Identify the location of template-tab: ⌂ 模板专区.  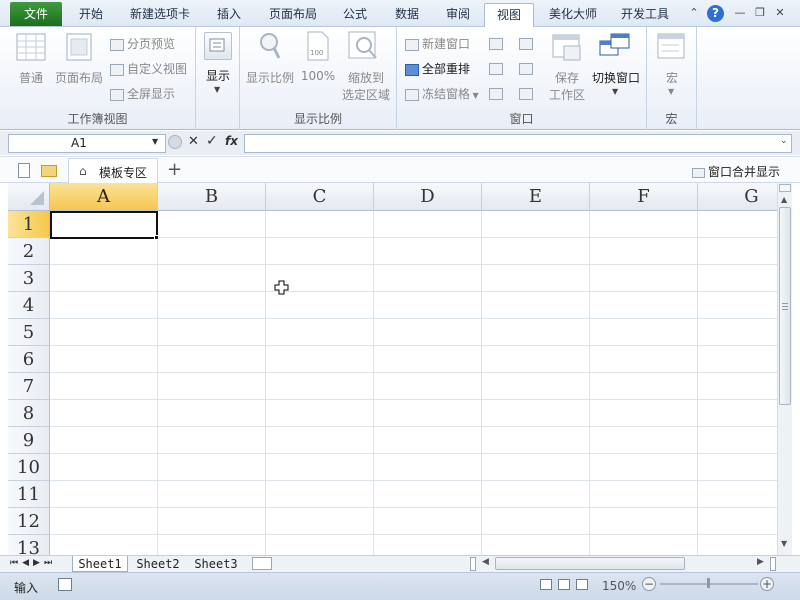
(113, 170).